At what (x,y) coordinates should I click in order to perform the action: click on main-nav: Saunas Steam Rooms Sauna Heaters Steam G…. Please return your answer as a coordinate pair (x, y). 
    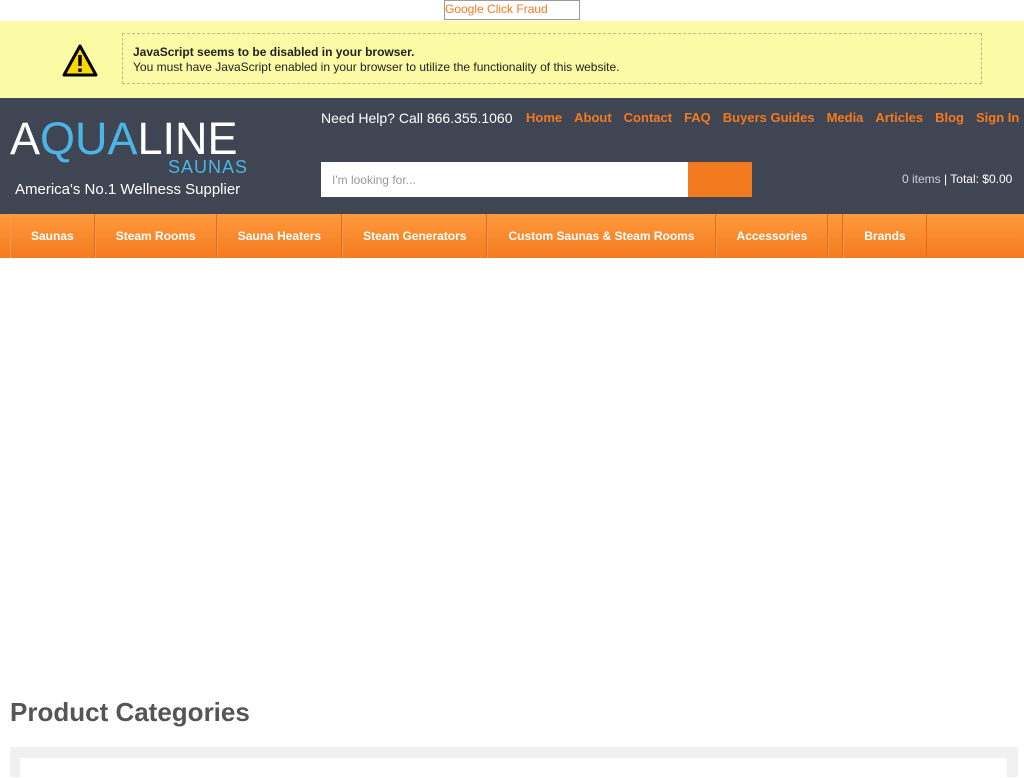
    Looking at the image, I should click on (512, 236).